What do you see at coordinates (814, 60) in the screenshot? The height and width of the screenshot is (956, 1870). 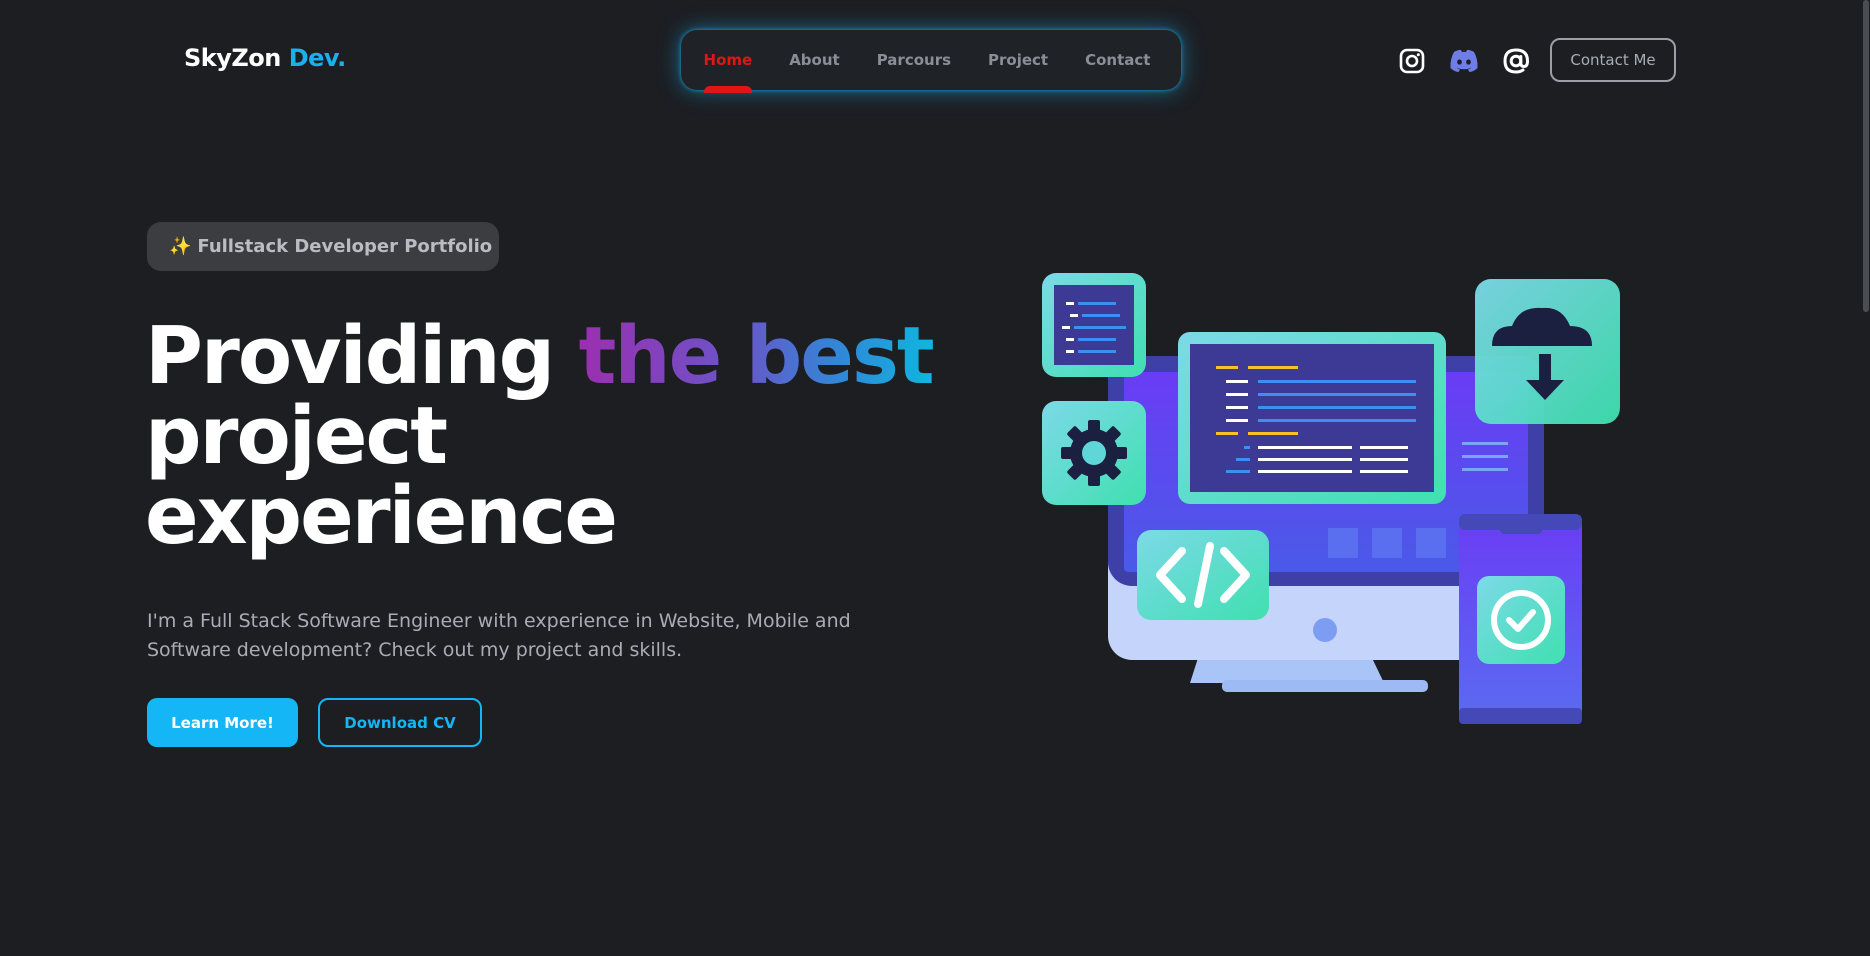 I see `nav-about: About` at bounding box center [814, 60].